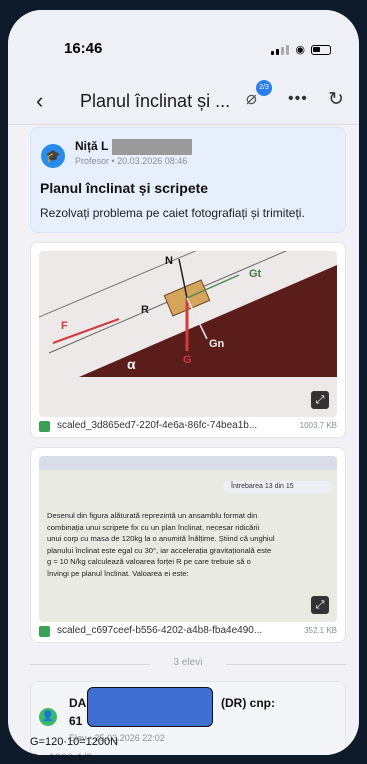  Describe the element at coordinates (78, 703) in the screenshot. I see `student-name-prefix: DA` at that location.